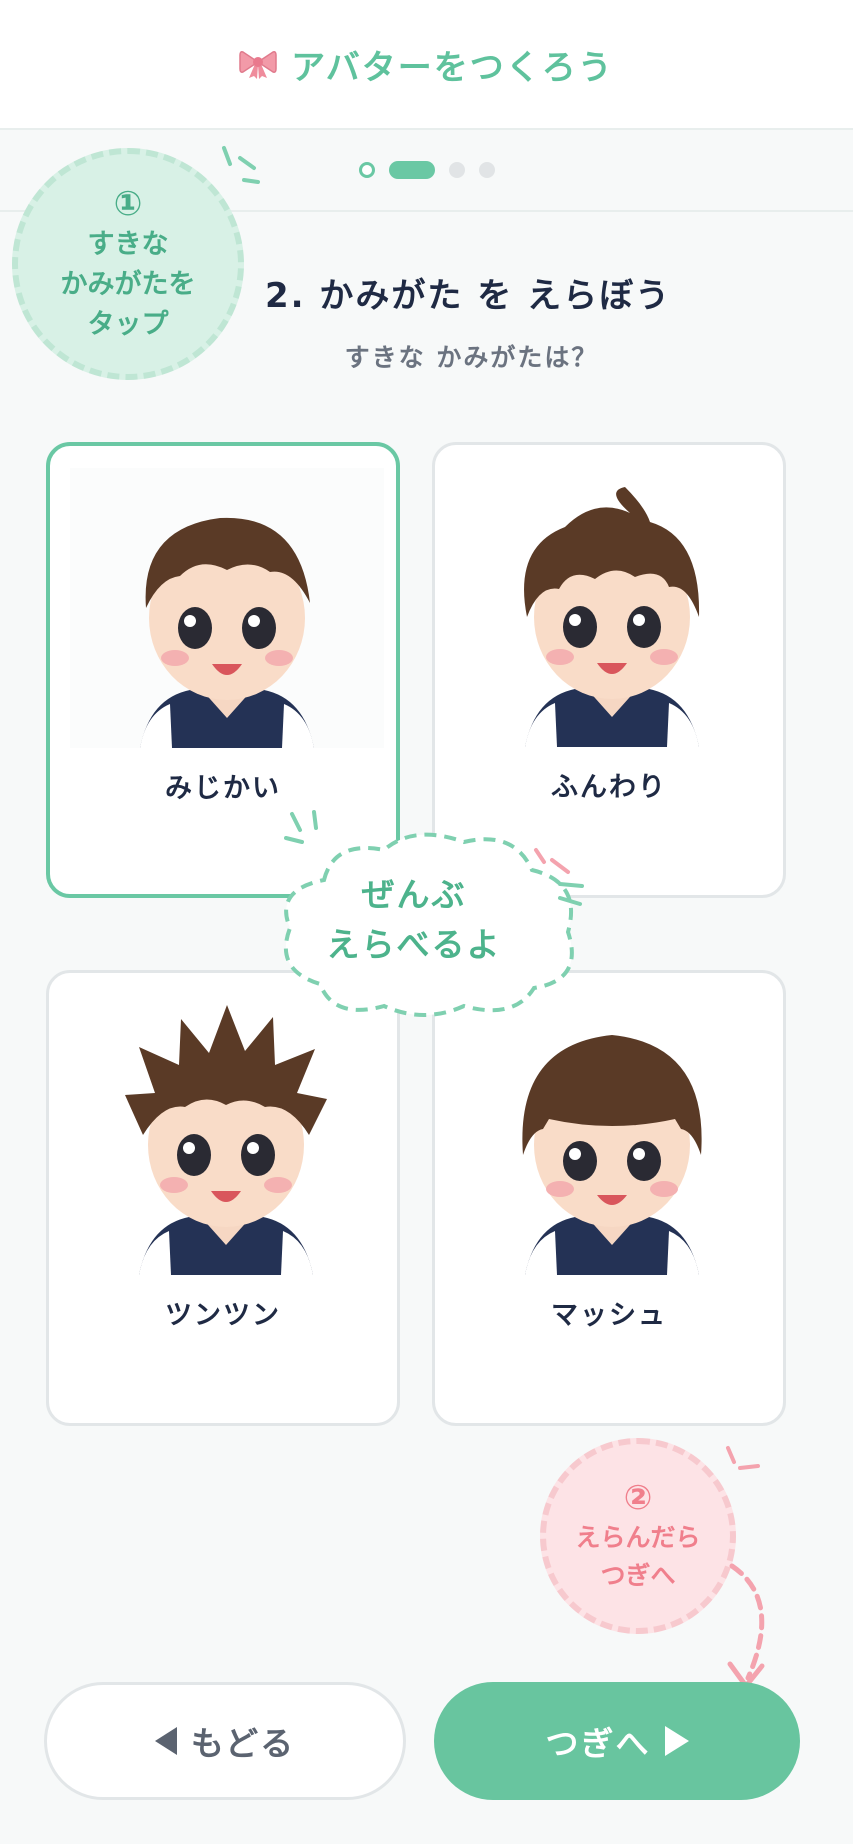 This screenshot has height=1844, width=853. What do you see at coordinates (468, 296) in the screenshot?
I see `question-title: 2. かみがた を えらぼう` at bounding box center [468, 296].